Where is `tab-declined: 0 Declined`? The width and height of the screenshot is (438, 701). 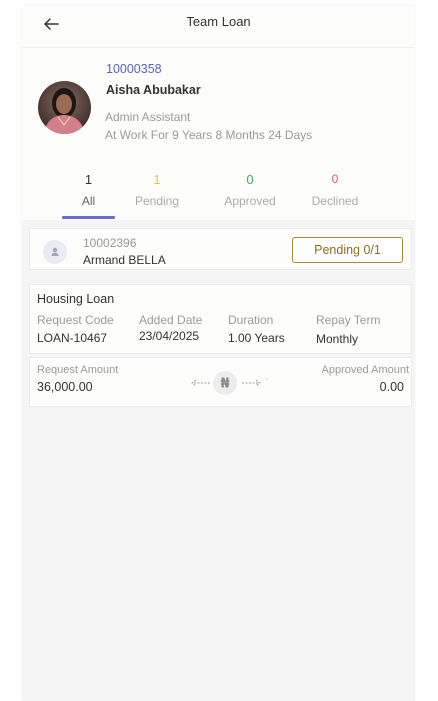 tab-declined: 0 Declined is located at coordinates (335, 190).